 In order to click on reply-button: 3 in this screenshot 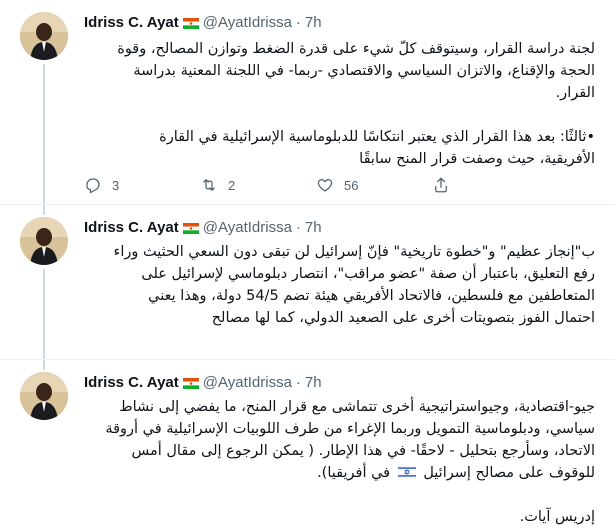, I will do `click(124, 185)`.